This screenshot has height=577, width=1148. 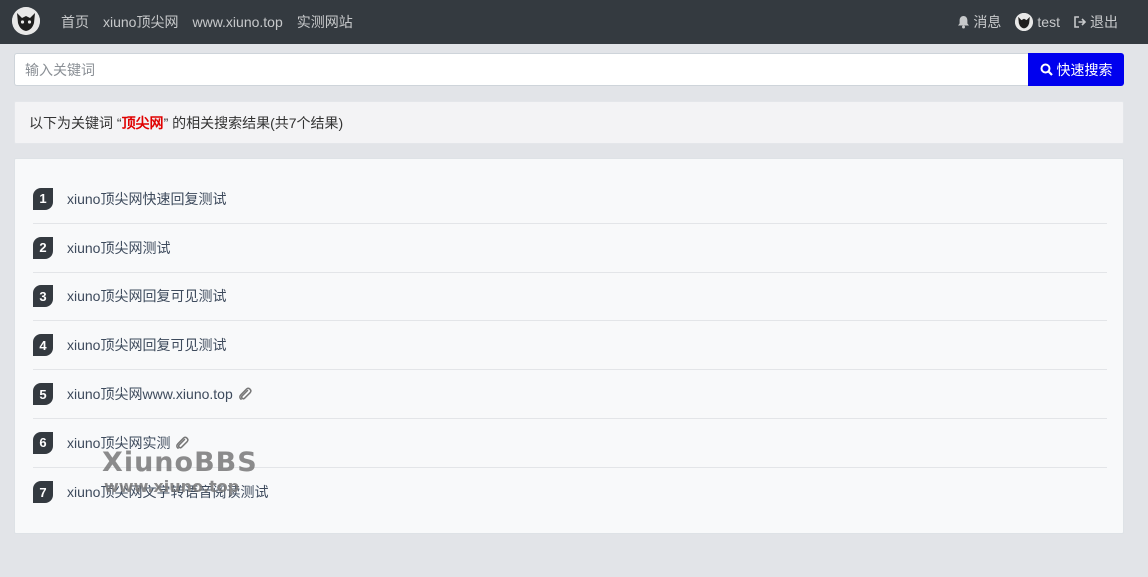 What do you see at coordinates (521, 69) in the screenshot?
I see `search-input` at bounding box center [521, 69].